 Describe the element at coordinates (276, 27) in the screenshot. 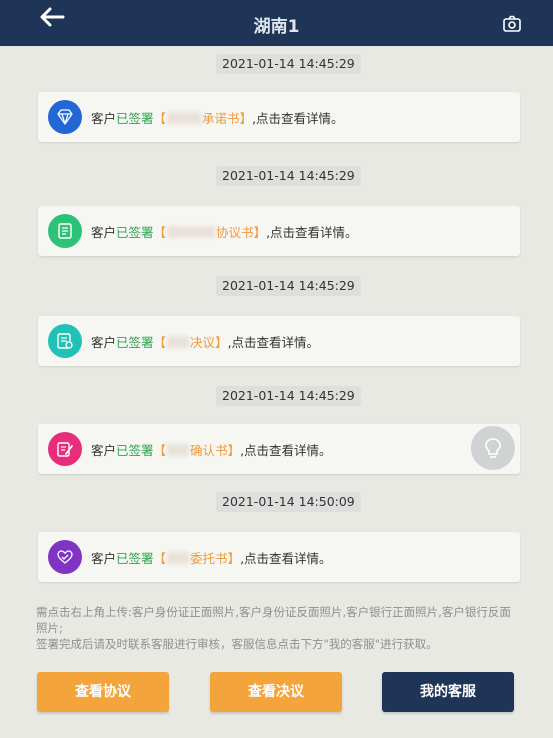

I see `page-title: 湖南1` at that location.